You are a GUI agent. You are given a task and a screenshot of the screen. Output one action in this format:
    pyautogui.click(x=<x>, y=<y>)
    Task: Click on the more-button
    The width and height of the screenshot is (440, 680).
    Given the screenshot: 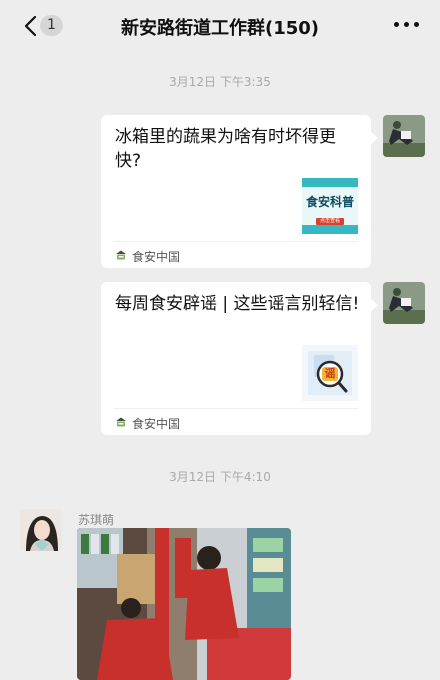 What is the action you would take?
    pyautogui.click(x=407, y=26)
    